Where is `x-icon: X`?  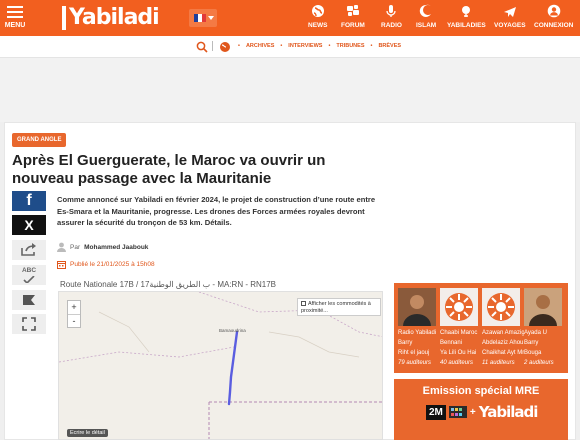
x-icon: X is located at coordinates (29, 225).